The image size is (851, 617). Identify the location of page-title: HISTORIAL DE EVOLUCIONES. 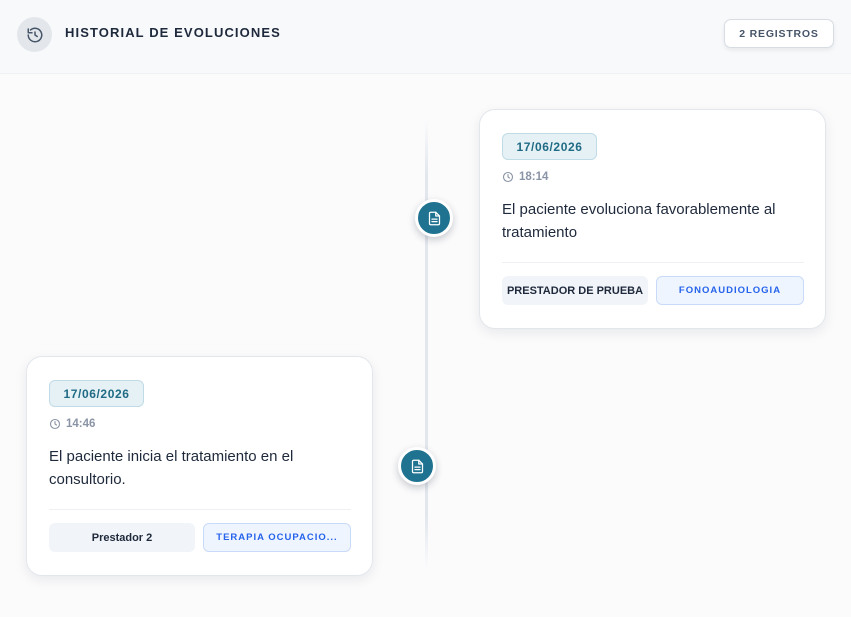
(173, 32).